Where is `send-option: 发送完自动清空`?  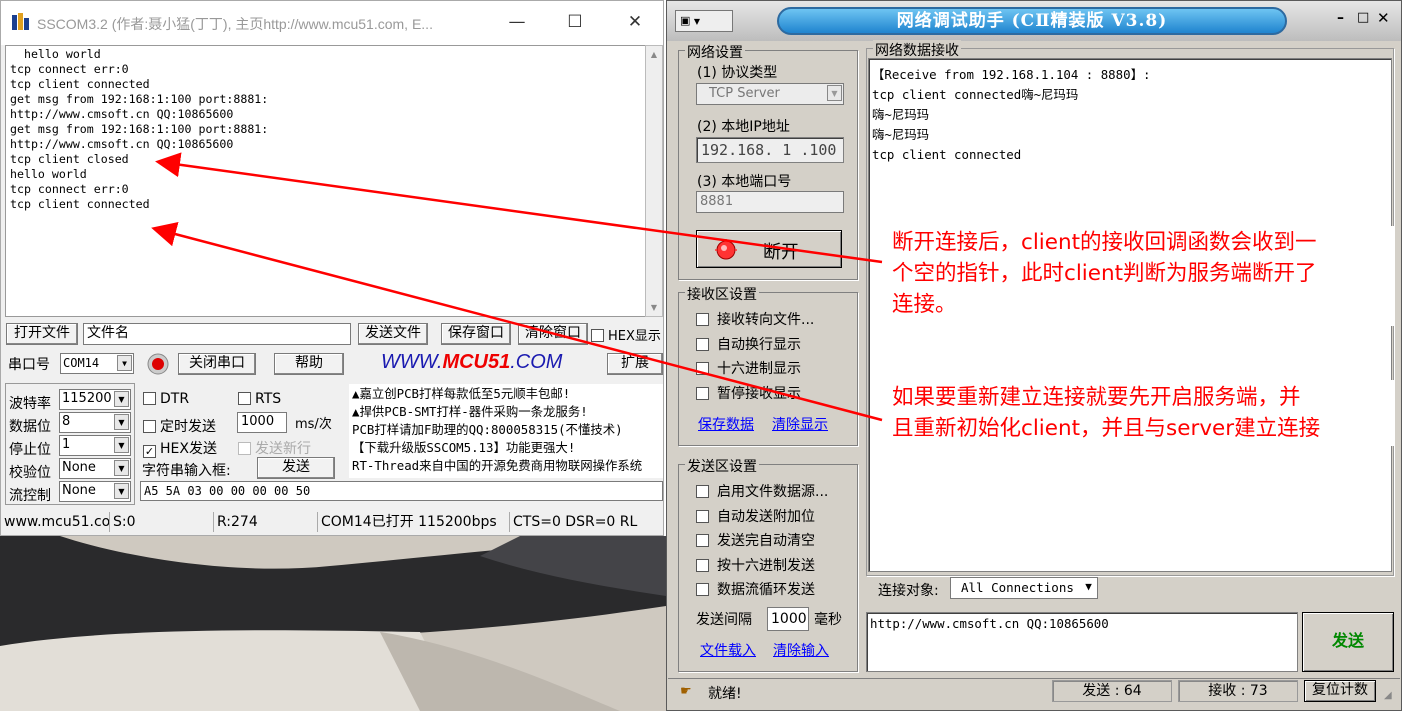 send-option: 发送完自动清空 is located at coordinates (776, 541).